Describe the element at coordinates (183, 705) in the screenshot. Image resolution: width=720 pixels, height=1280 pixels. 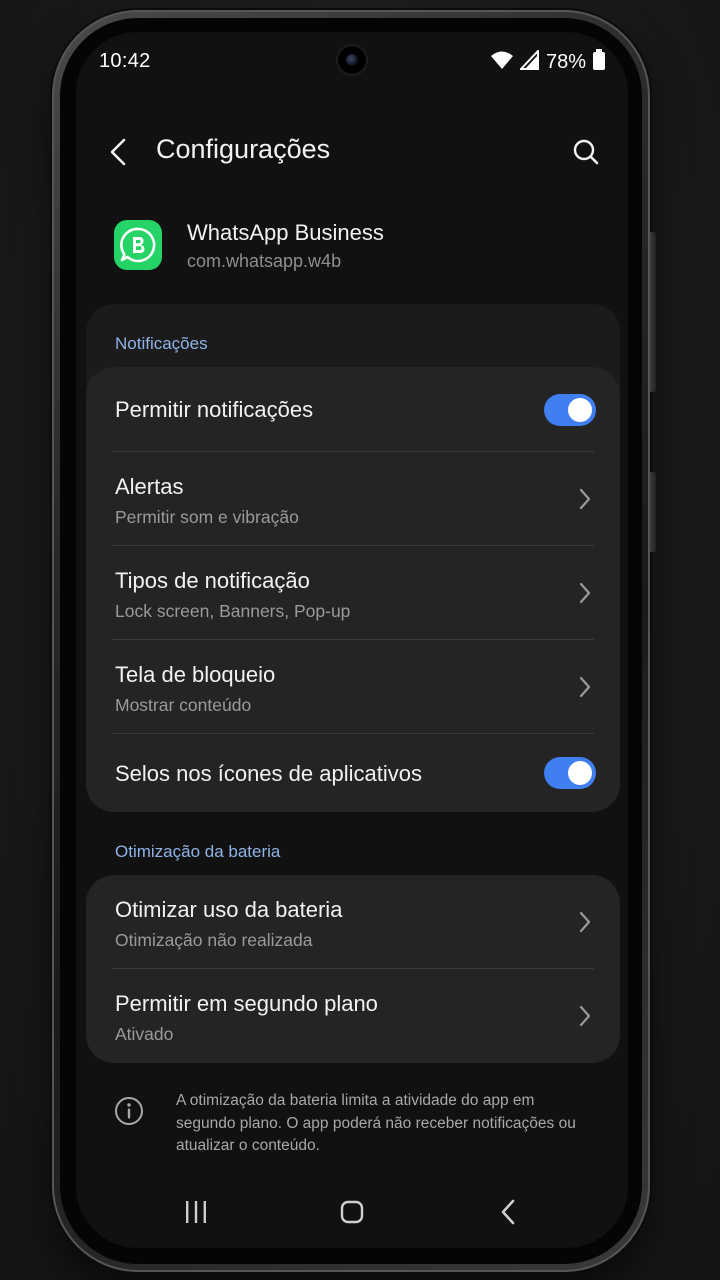
I see `row-subtitle: Mostrar conteúdo` at that location.